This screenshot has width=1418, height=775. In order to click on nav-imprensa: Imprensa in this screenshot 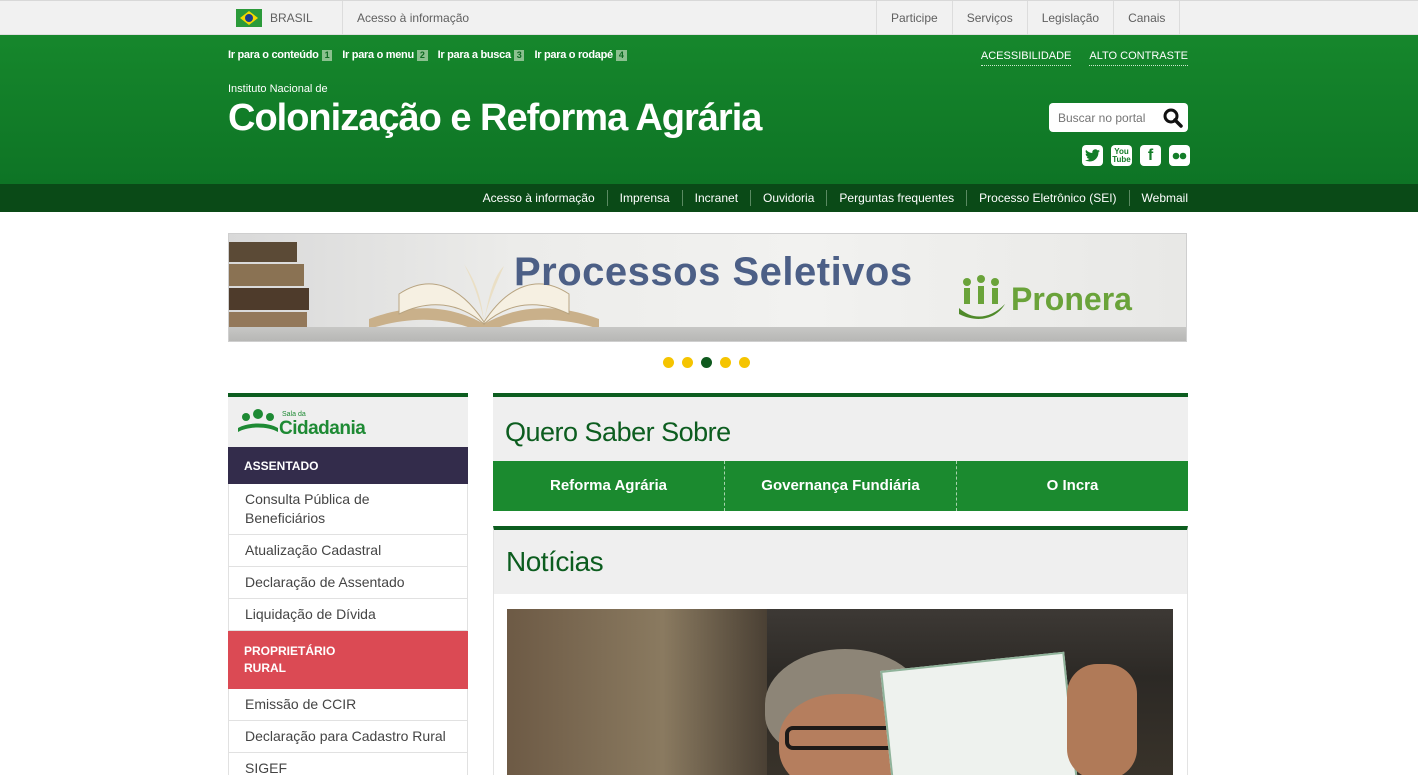, I will do `click(644, 198)`.